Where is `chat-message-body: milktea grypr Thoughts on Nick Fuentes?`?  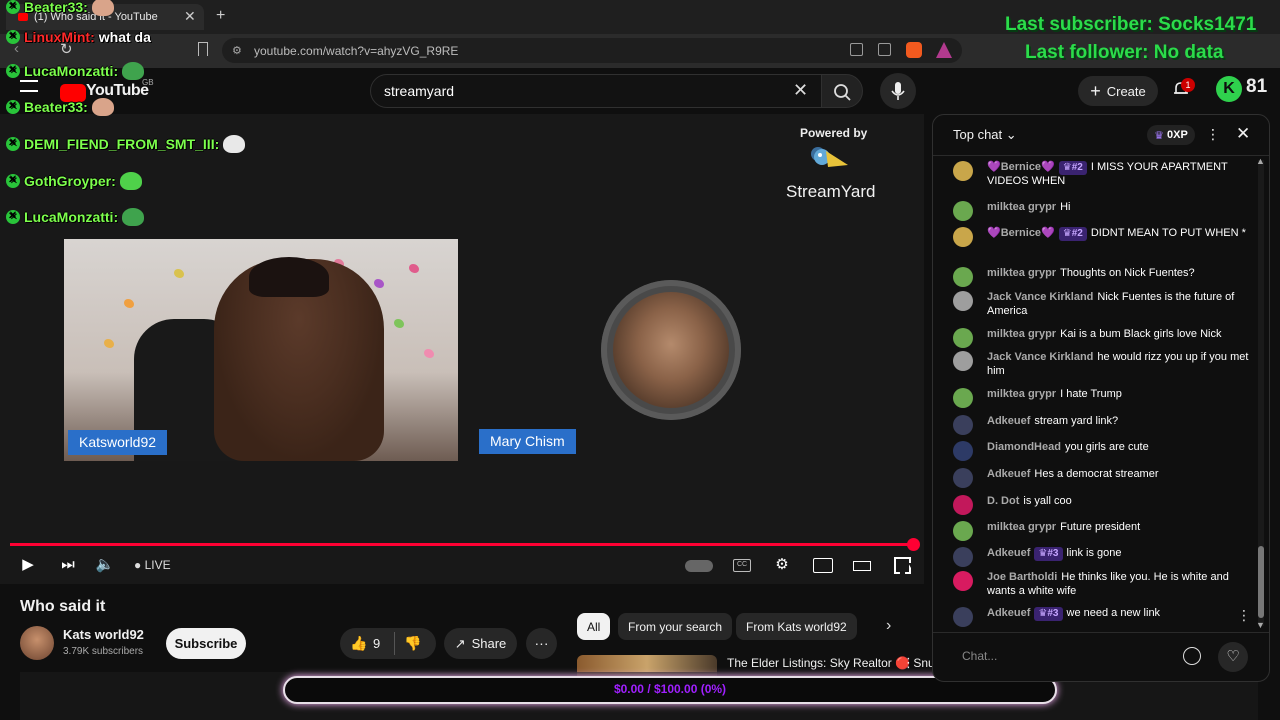 chat-message-body: milktea grypr Thoughts on Nick Fuentes? is located at coordinates (1120, 274).